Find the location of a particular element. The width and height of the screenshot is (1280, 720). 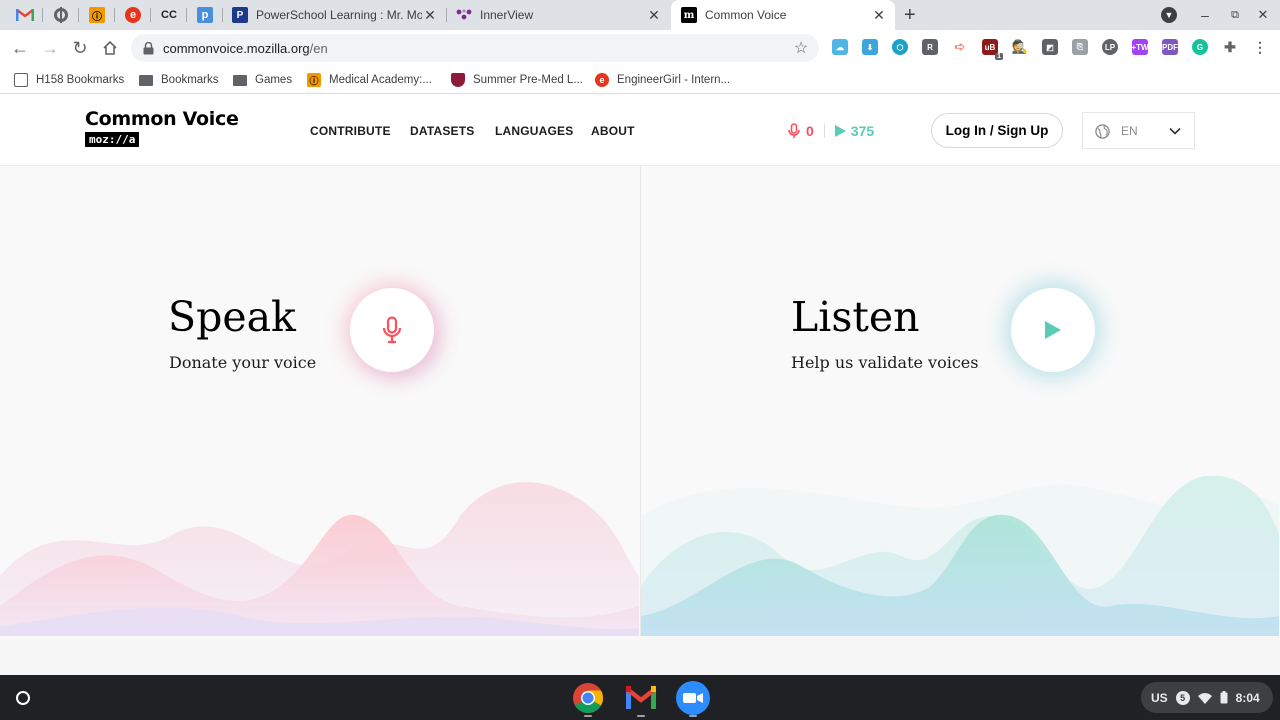

hex-extension-icon: ⬡ is located at coordinates (900, 47).